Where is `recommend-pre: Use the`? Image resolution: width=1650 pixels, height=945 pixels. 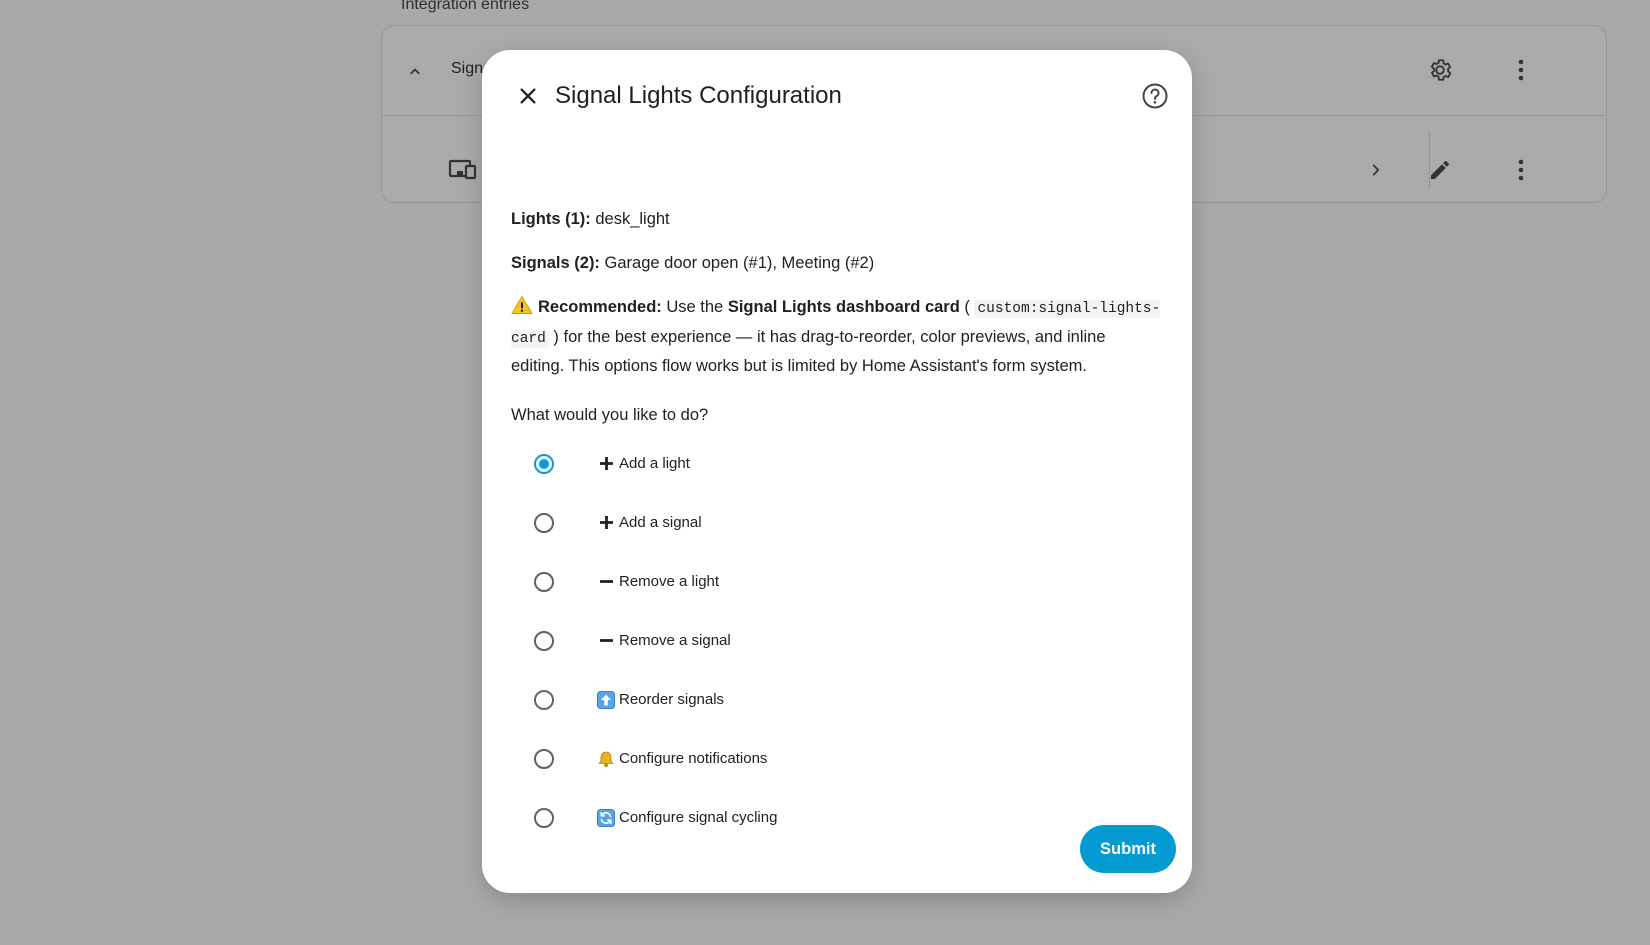 recommend-pre: Use the is located at coordinates (695, 307).